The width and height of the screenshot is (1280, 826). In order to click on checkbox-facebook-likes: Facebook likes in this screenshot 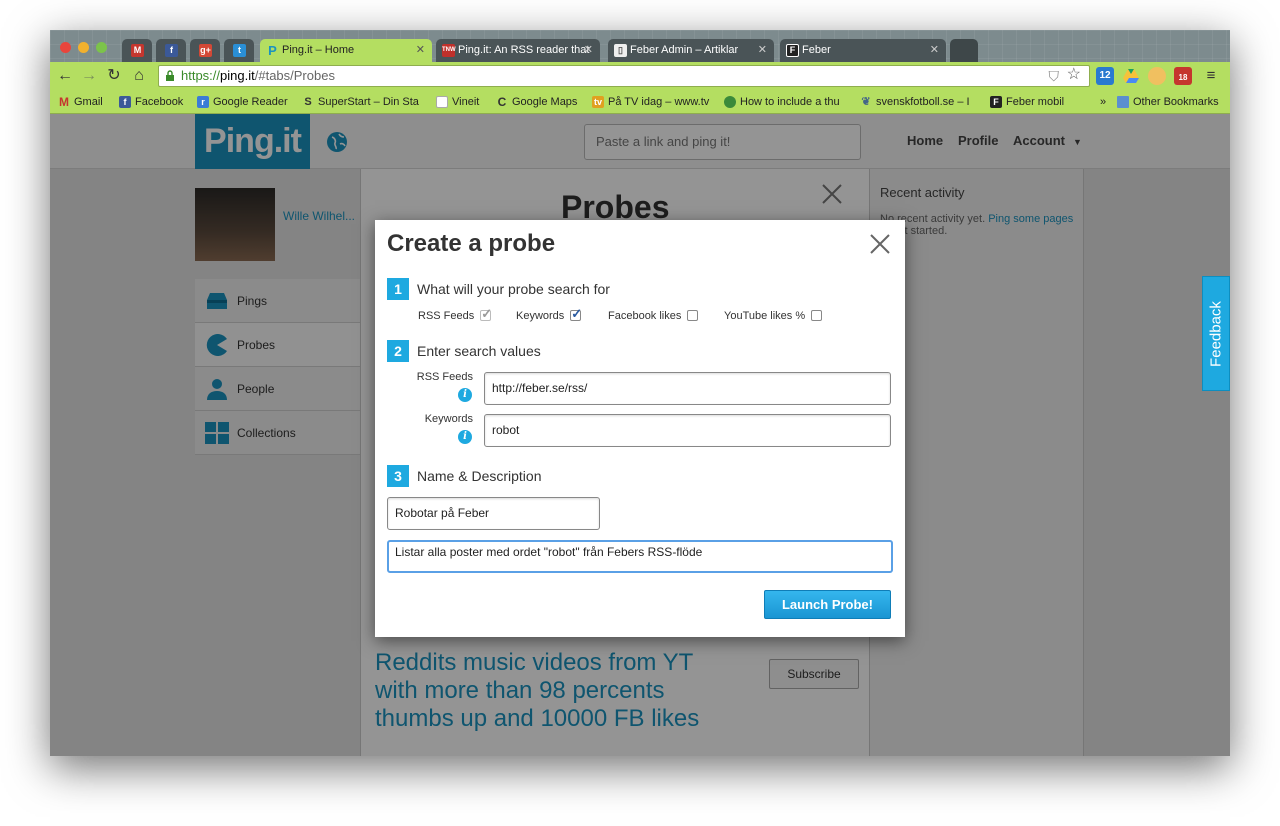, I will do `click(653, 316)`.